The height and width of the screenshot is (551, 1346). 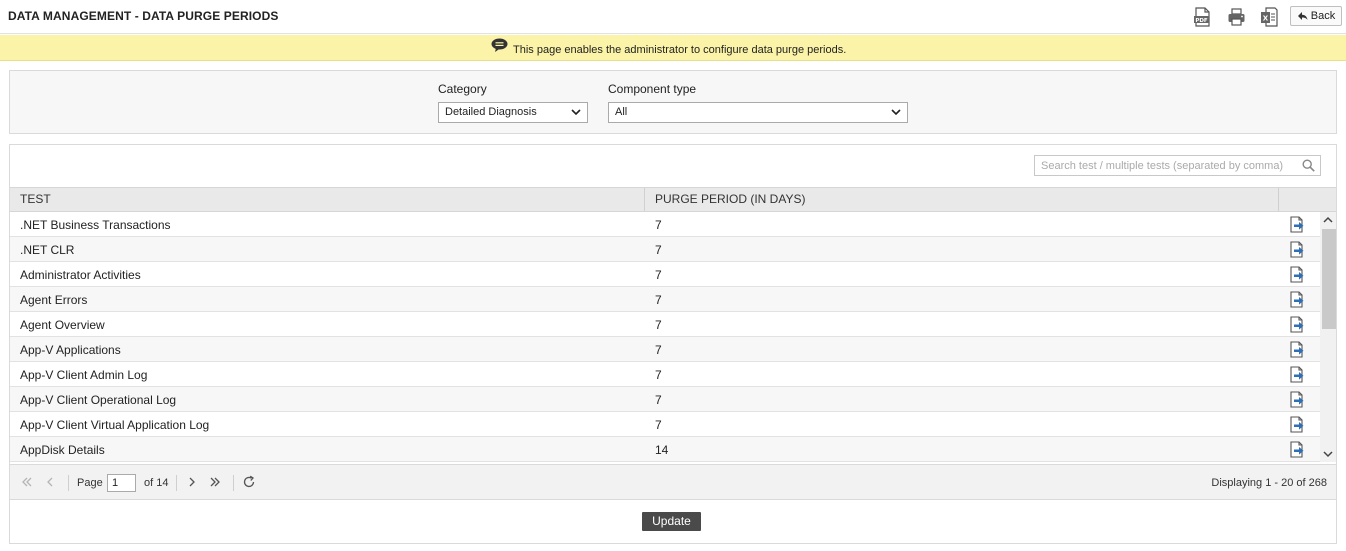 What do you see at coordinates (665, 374) in the screenshot?
I see `table-row: App-V Client Admin Log 7` at bounding box center [665, 374].